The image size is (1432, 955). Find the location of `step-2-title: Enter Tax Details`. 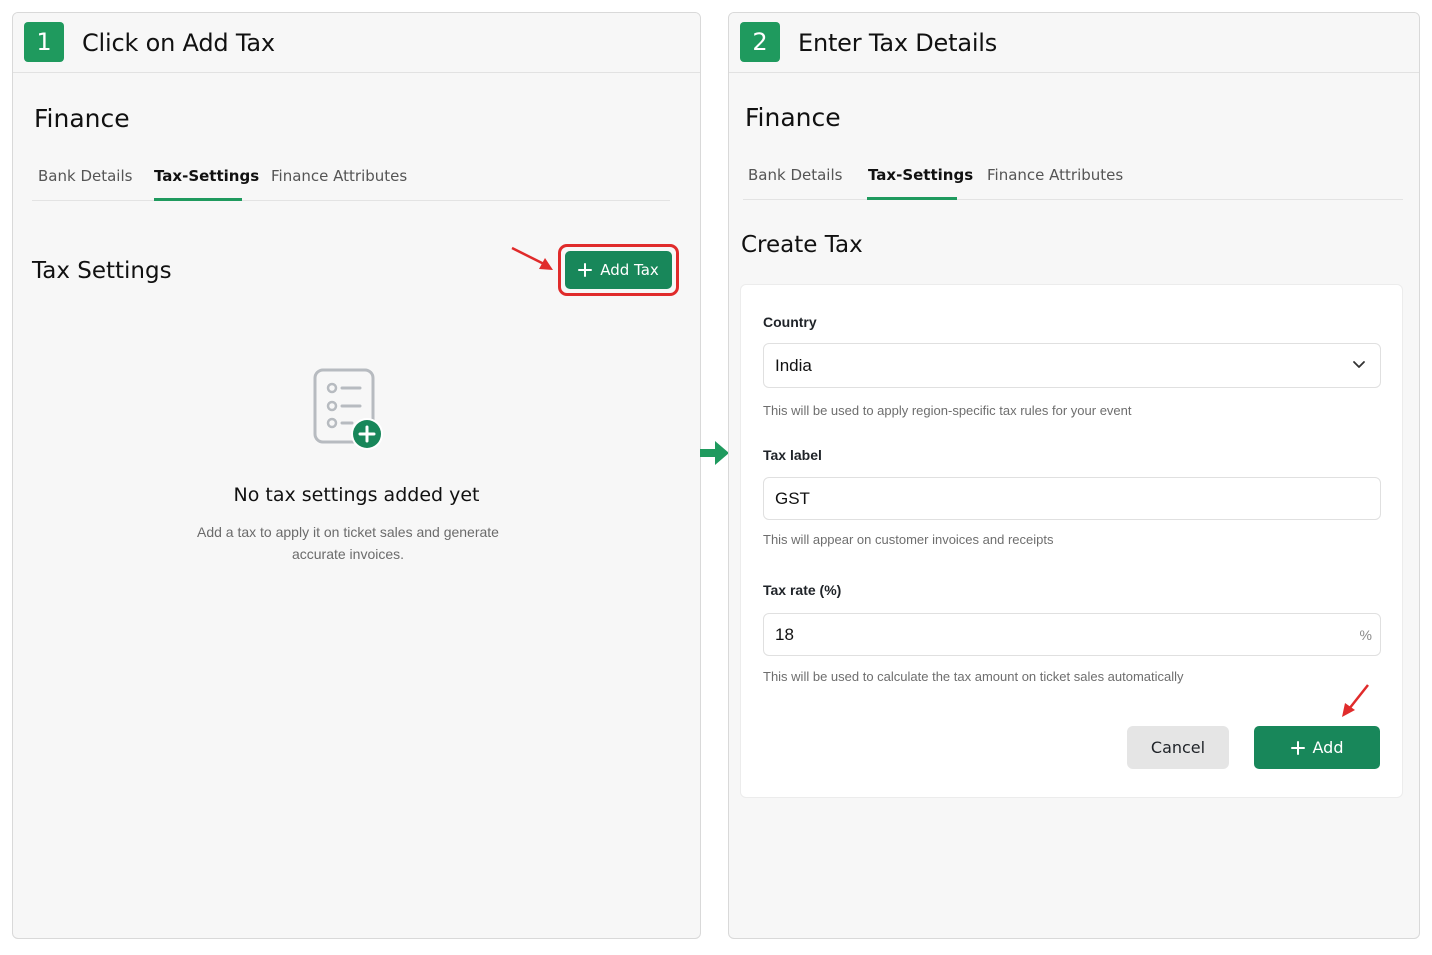

step-2-title: Enter Tax Details is located at coordinates (898, 43).